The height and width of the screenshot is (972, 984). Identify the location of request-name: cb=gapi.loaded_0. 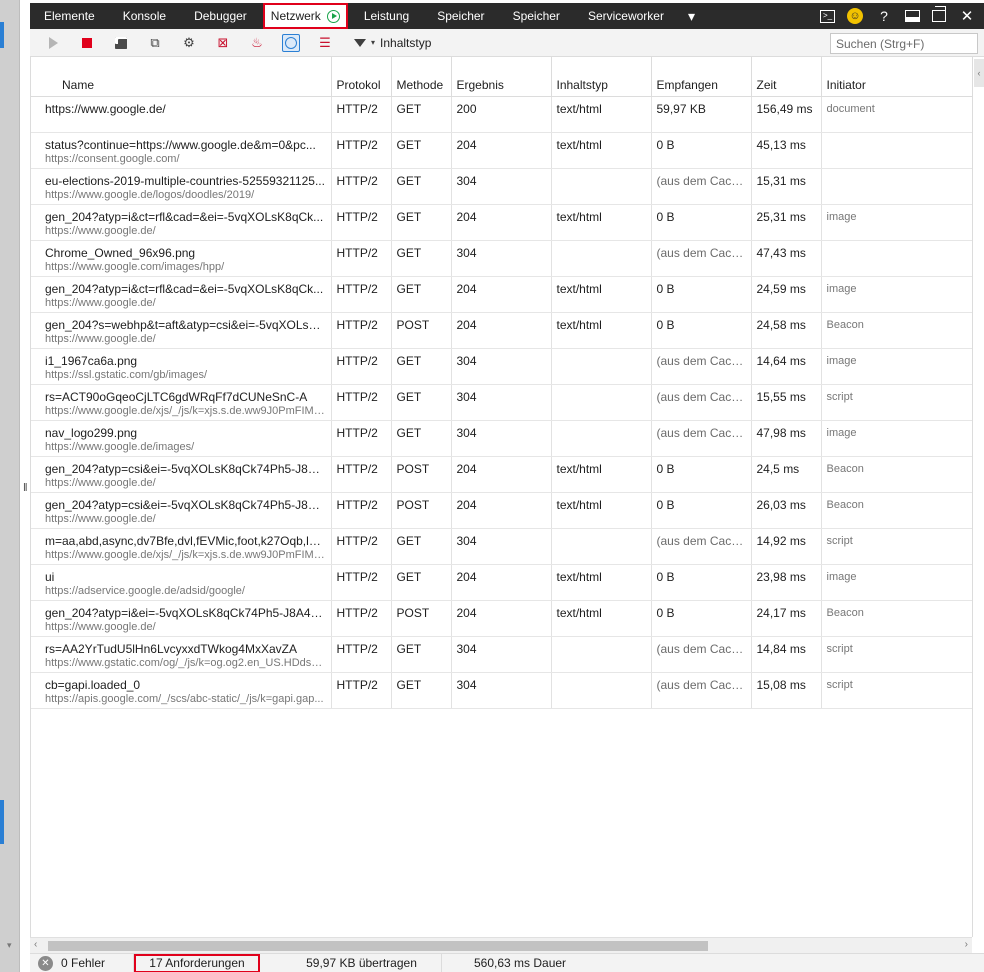
(93, 684).